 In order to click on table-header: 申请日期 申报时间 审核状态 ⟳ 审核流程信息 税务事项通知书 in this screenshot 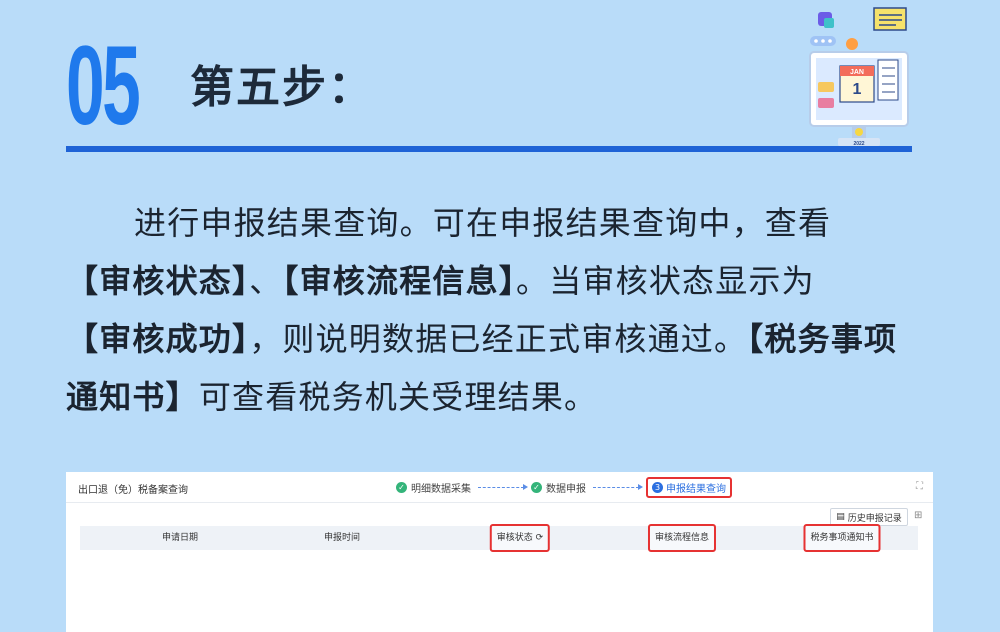, I will do `click(499, 538)`.